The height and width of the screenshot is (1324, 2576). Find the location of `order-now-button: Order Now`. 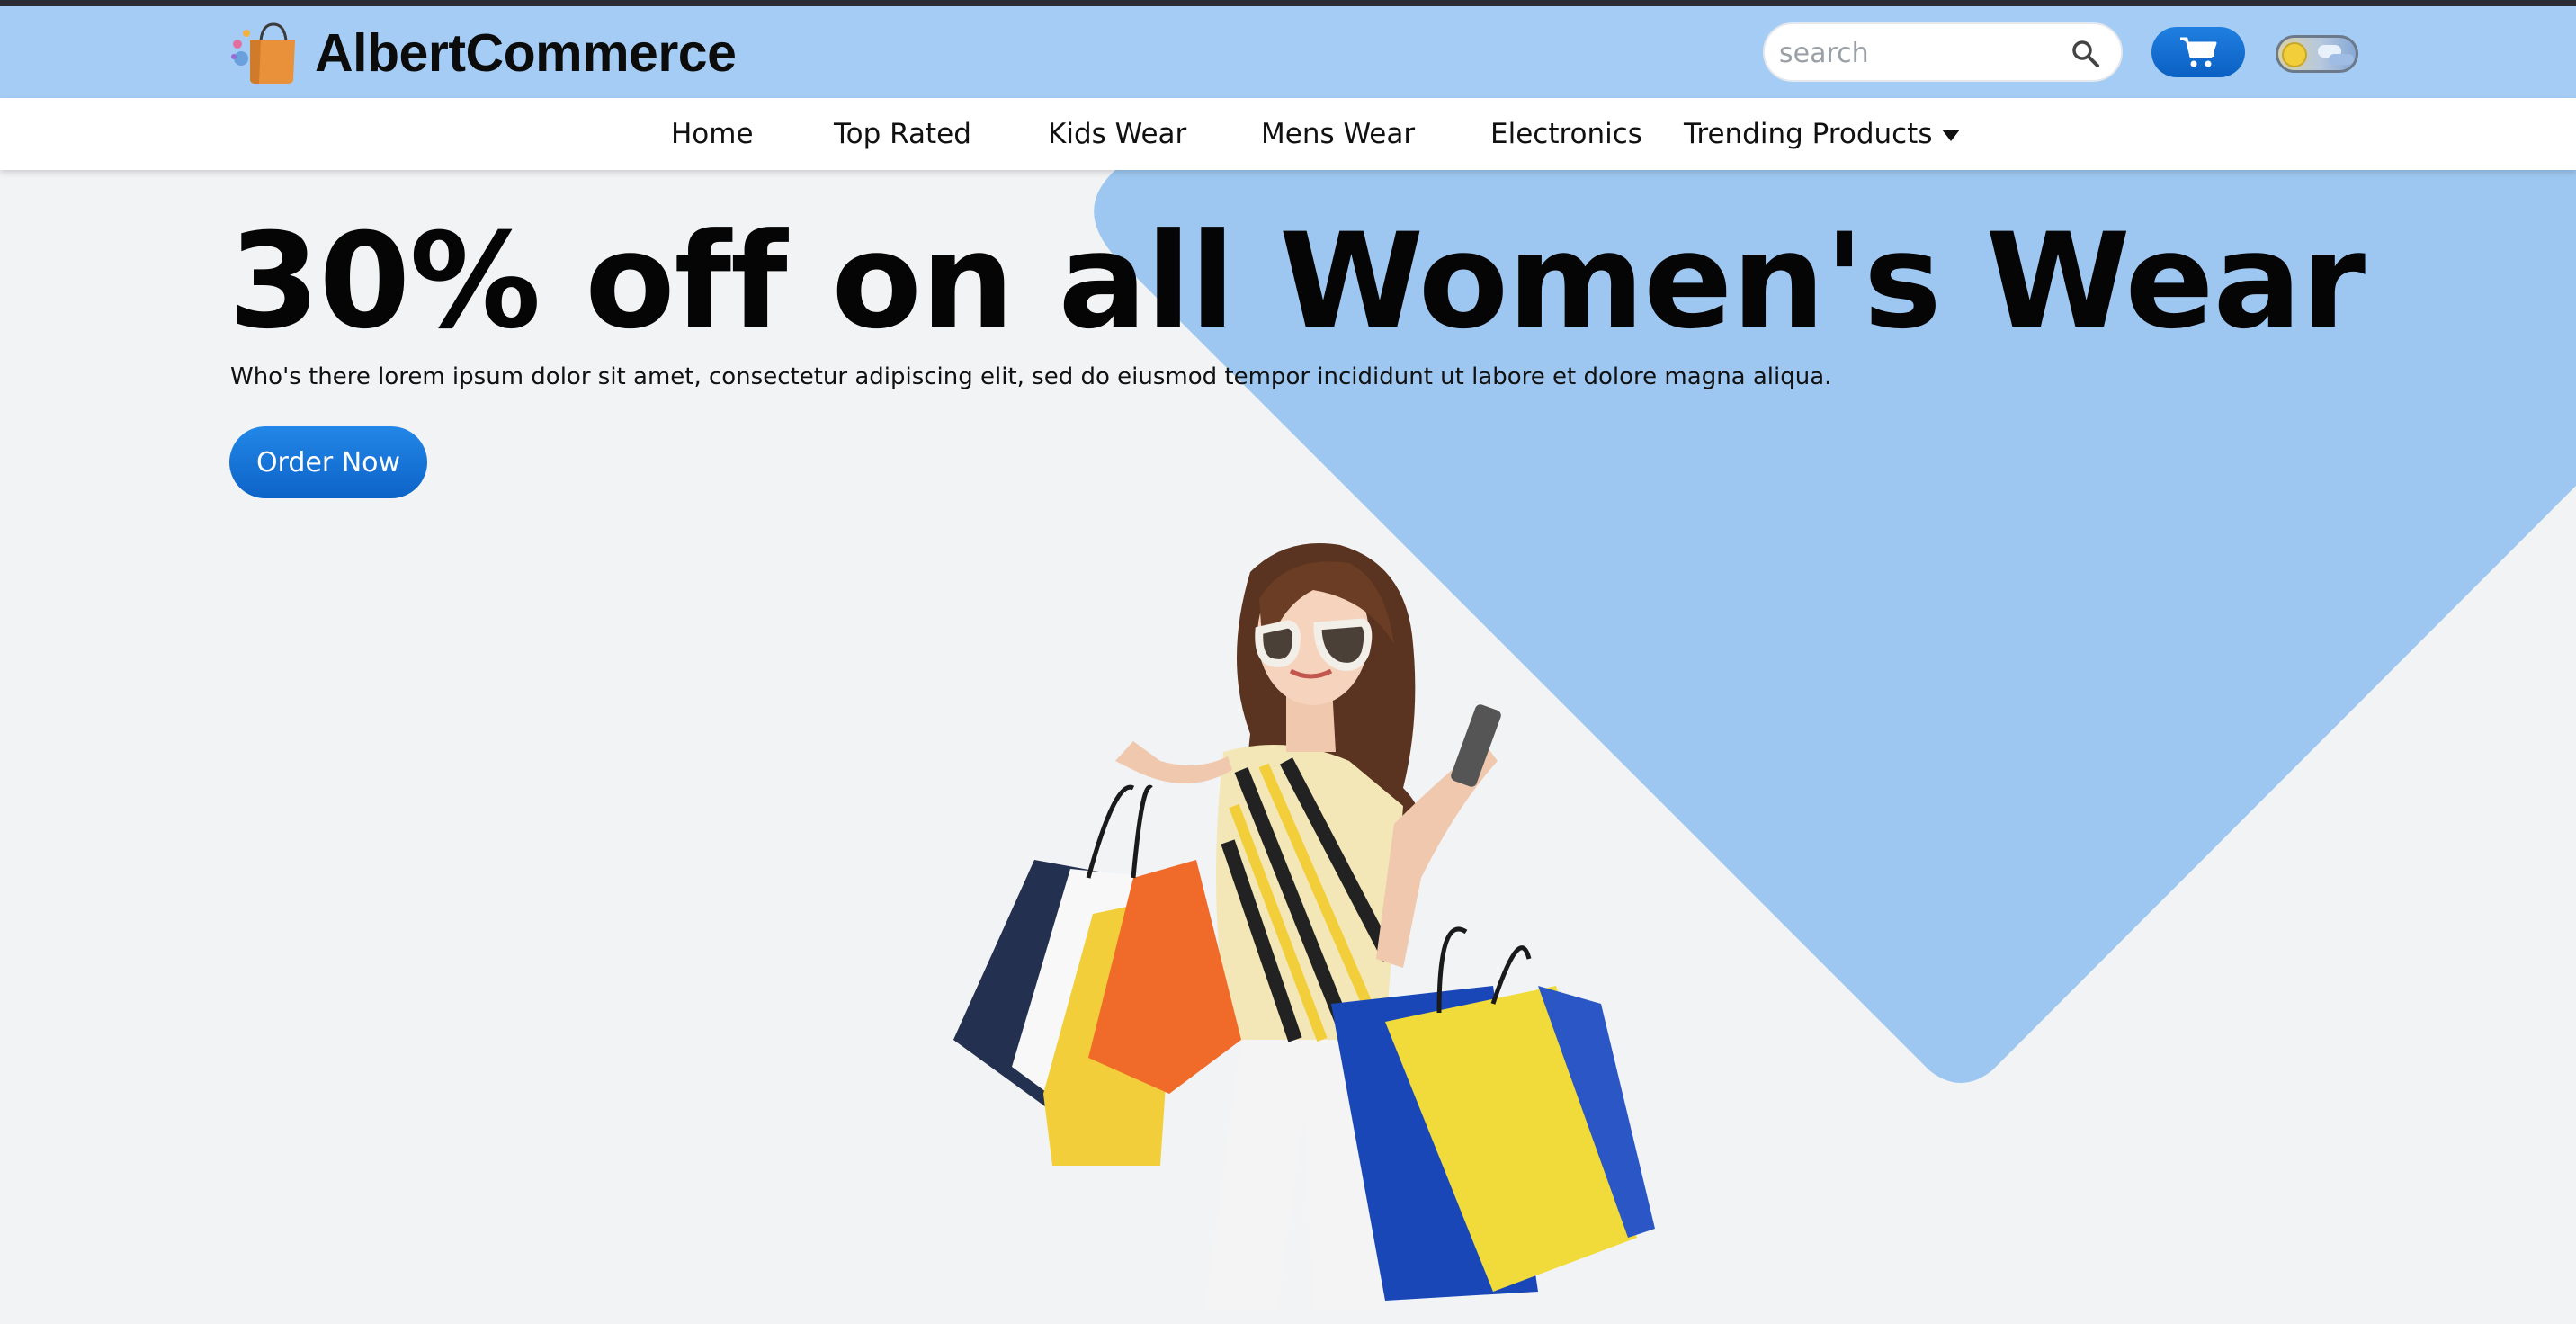

order-now-button: Order Now is located at coordinates (328, 462).